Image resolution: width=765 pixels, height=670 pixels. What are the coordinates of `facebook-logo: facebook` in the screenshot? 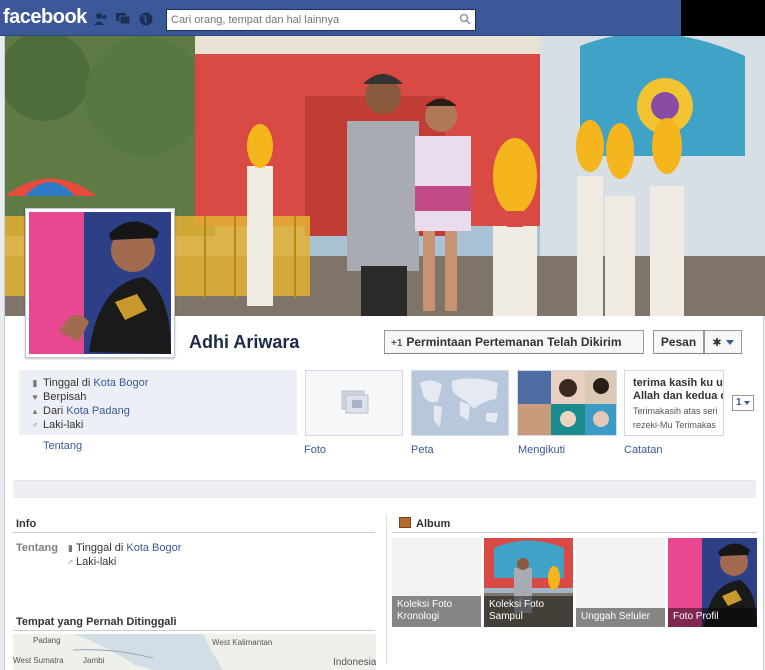 It's located at (45, 17).